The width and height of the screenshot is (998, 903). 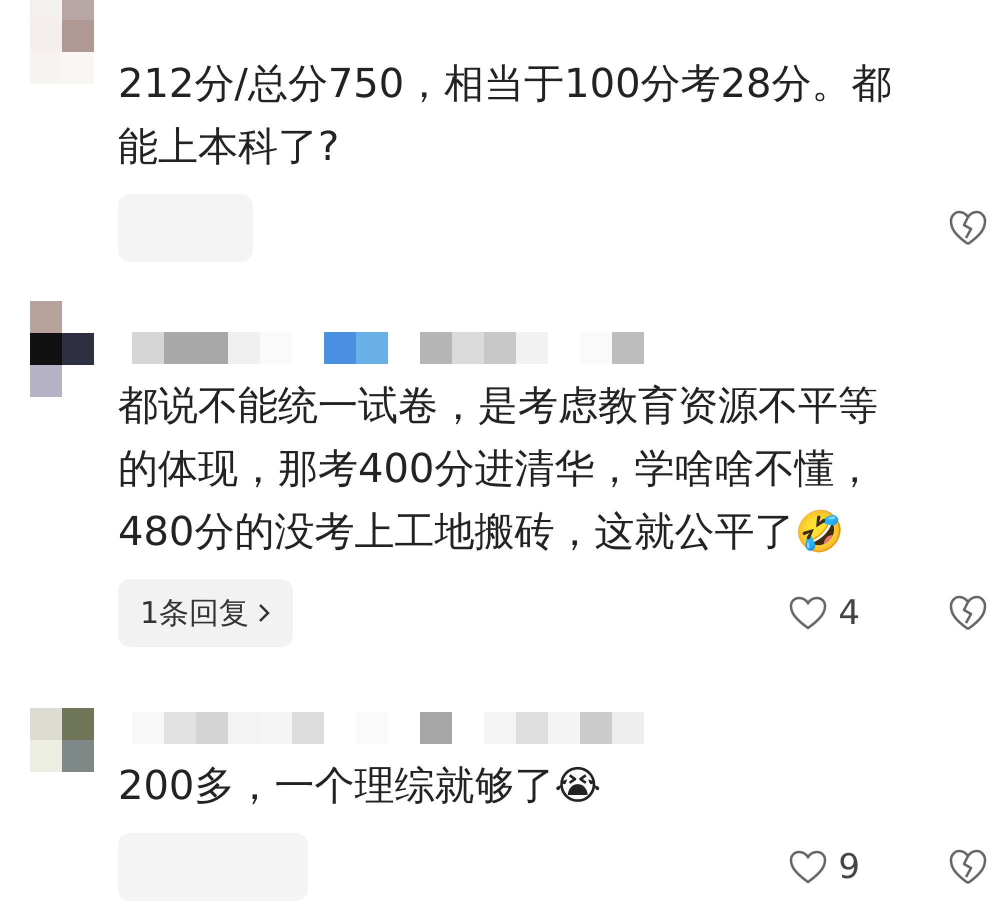 I want to click on replies-button: 1条回复, so click(x=206, y=613).